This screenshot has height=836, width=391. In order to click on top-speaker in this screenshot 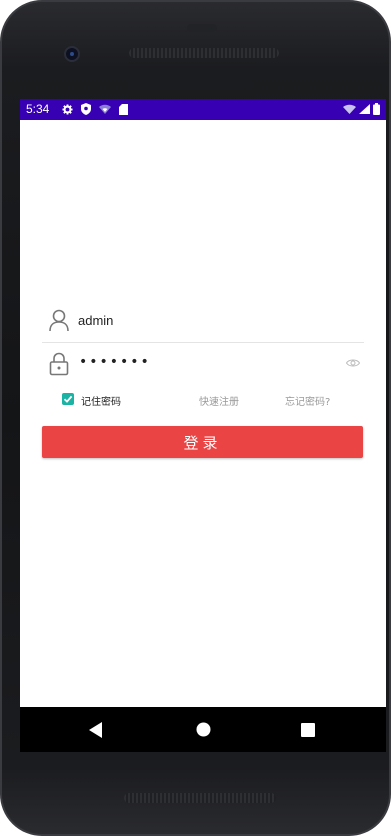, I will do `click(204, 53)`.